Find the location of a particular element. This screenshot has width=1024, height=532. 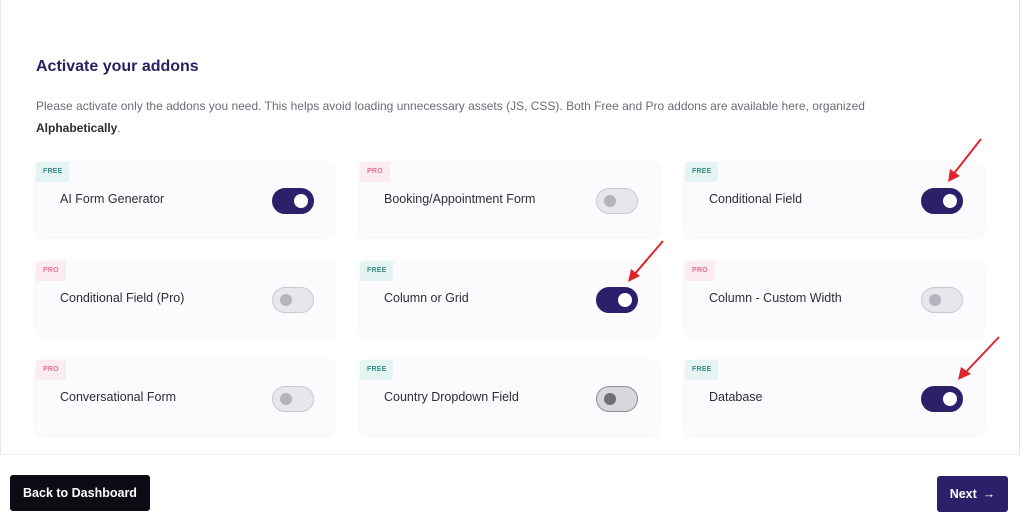

addon-label: AI Form Generator is located at coordinates (112, 199).